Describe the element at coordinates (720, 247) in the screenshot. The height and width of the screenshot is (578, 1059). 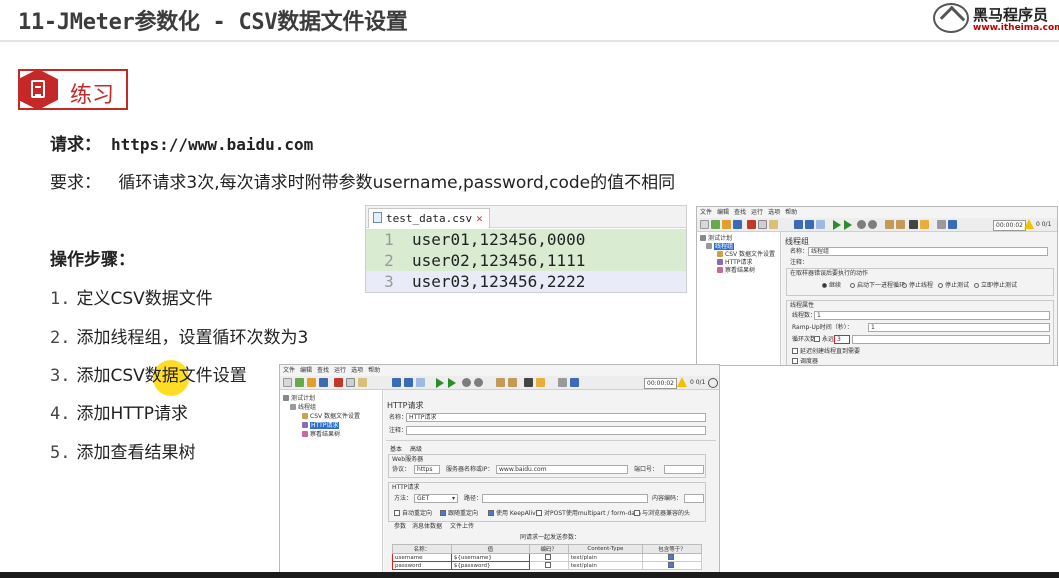
I see `tree-node-thread-group: 线程组` at that location.